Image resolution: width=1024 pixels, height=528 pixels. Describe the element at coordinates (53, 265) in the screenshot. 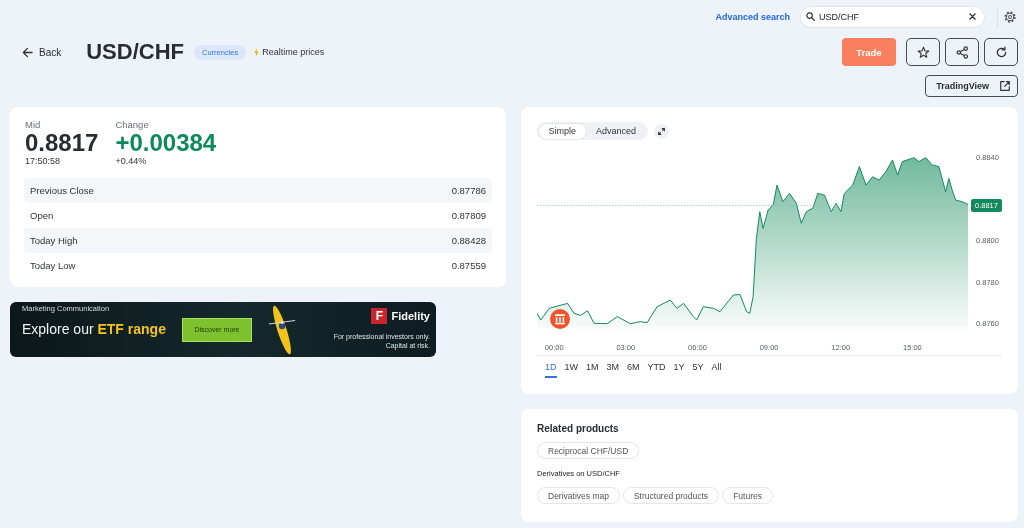

I see `stat-label: Today Low` at that location.